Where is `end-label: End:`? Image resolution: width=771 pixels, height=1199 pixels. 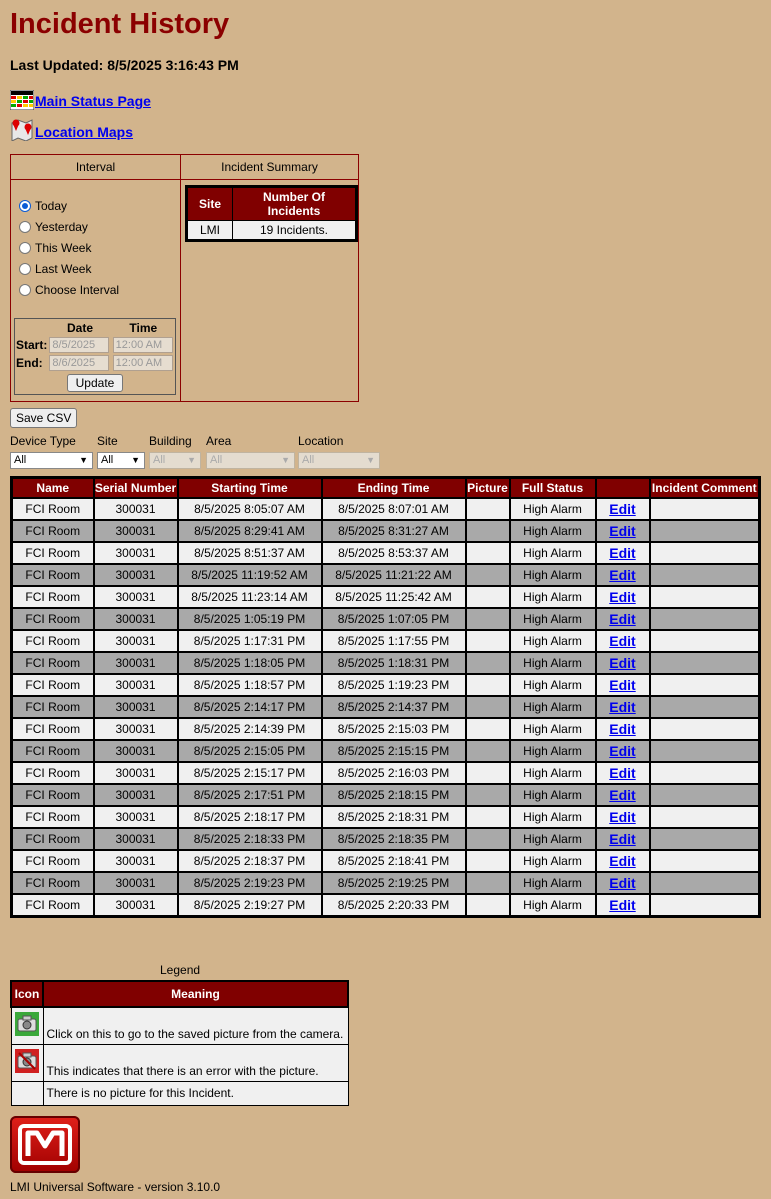 end-label: End: is located at coordinates (29, 363).